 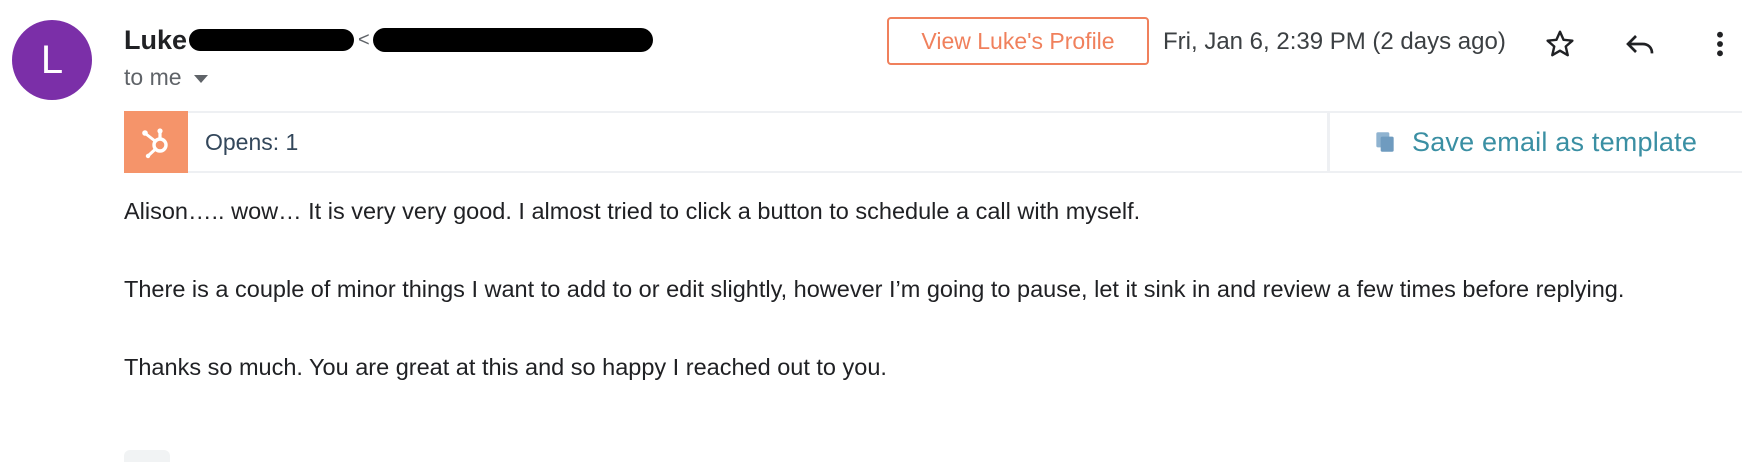 I want to click on more-vert-icon, so click(x=1720, y=44).